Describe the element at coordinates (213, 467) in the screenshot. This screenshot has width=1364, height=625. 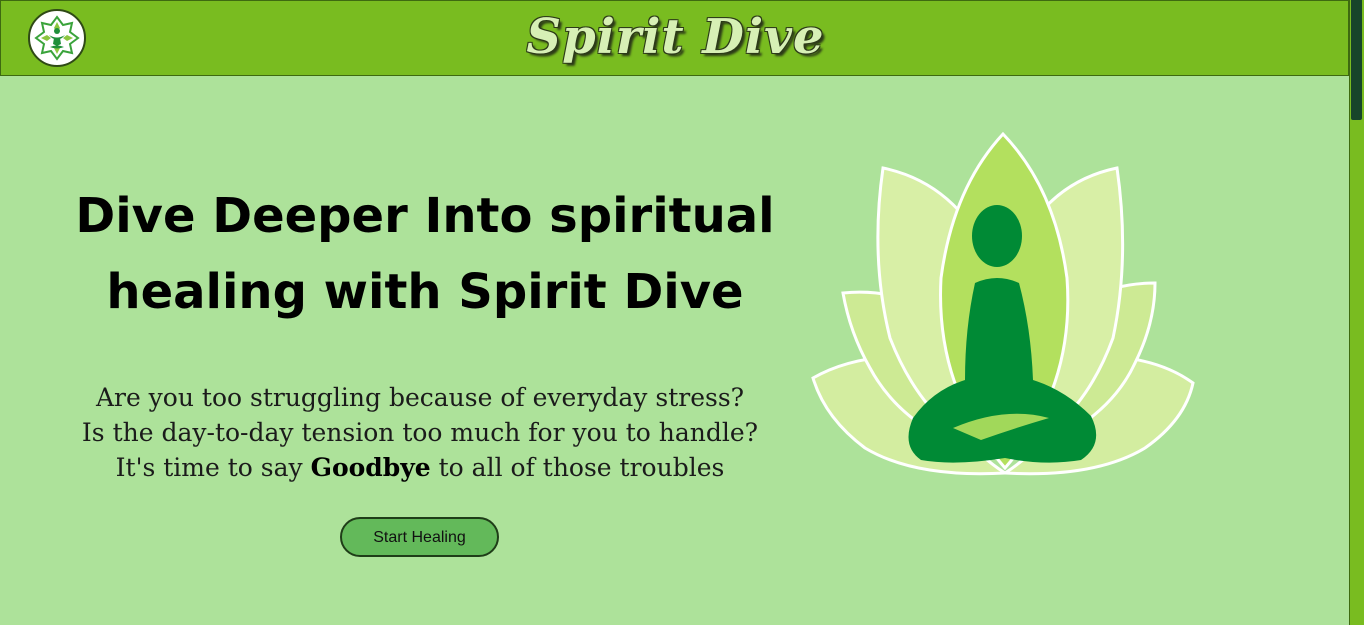
I see `hero-line-3-prefix: It's time to say` at that location.